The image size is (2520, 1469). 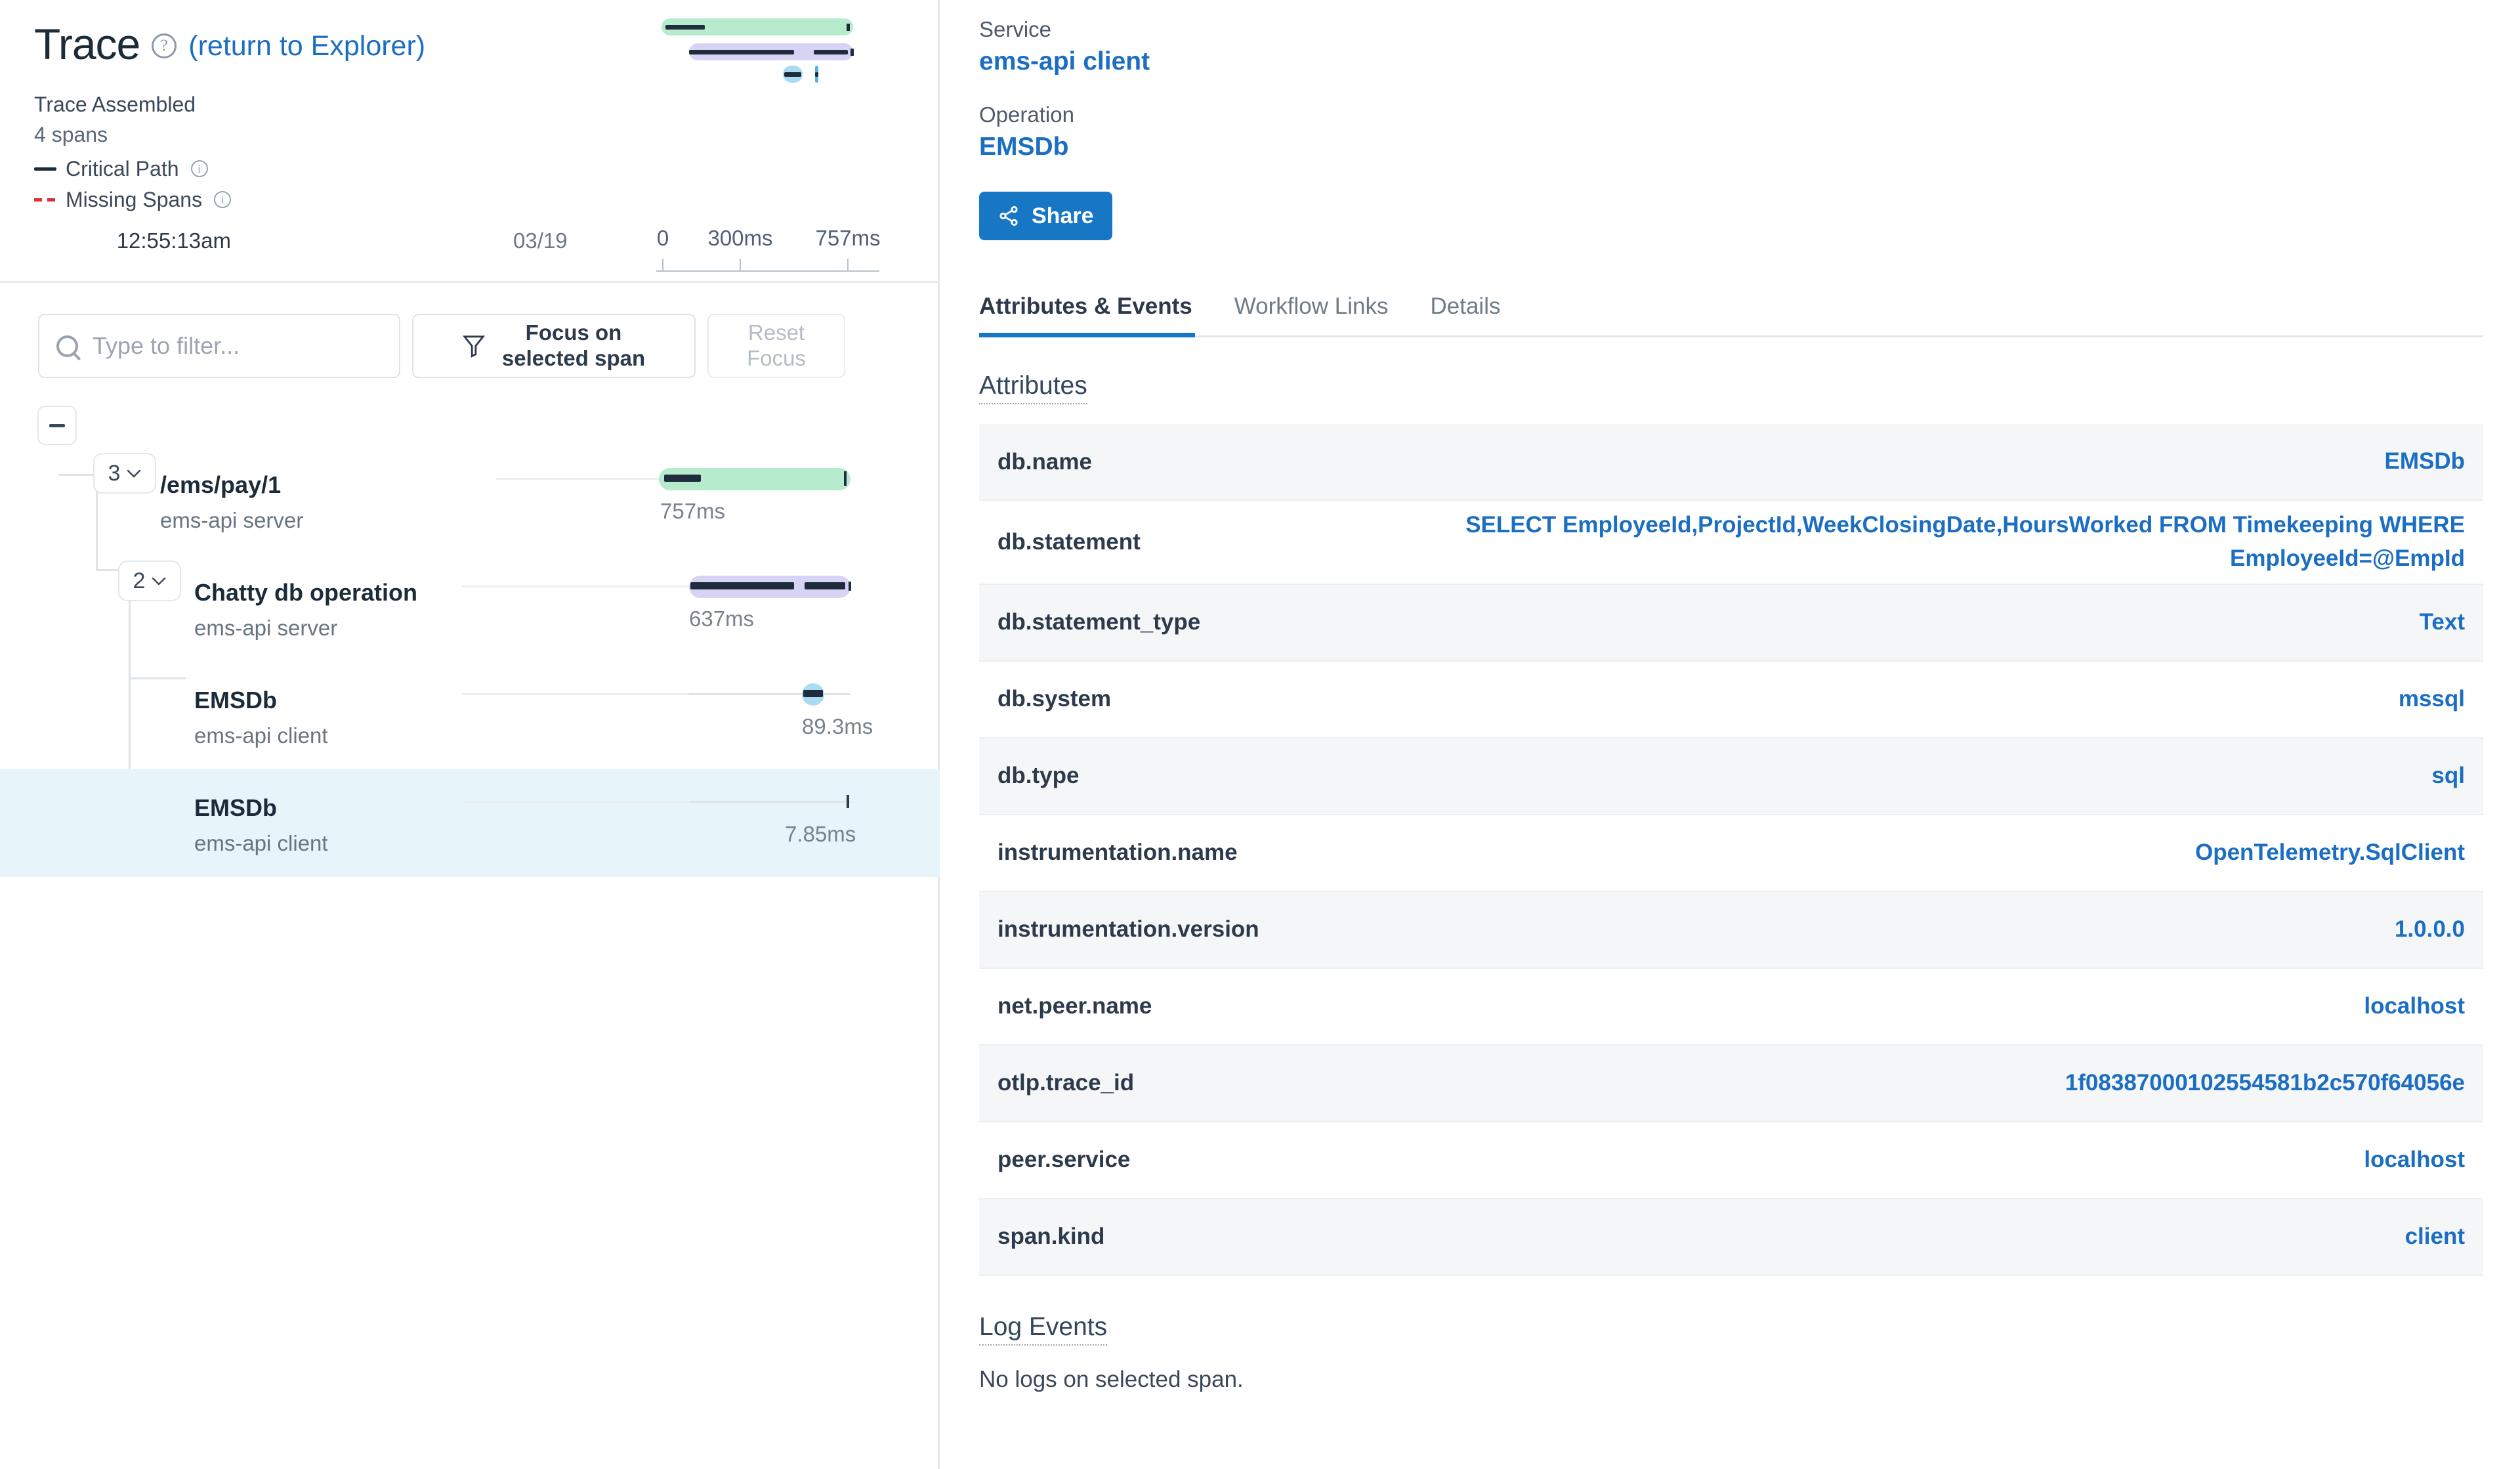 What do you see at coordinates (67, 346) in the screenshot?
I see `search-icon` at bounding box center [67, 346].